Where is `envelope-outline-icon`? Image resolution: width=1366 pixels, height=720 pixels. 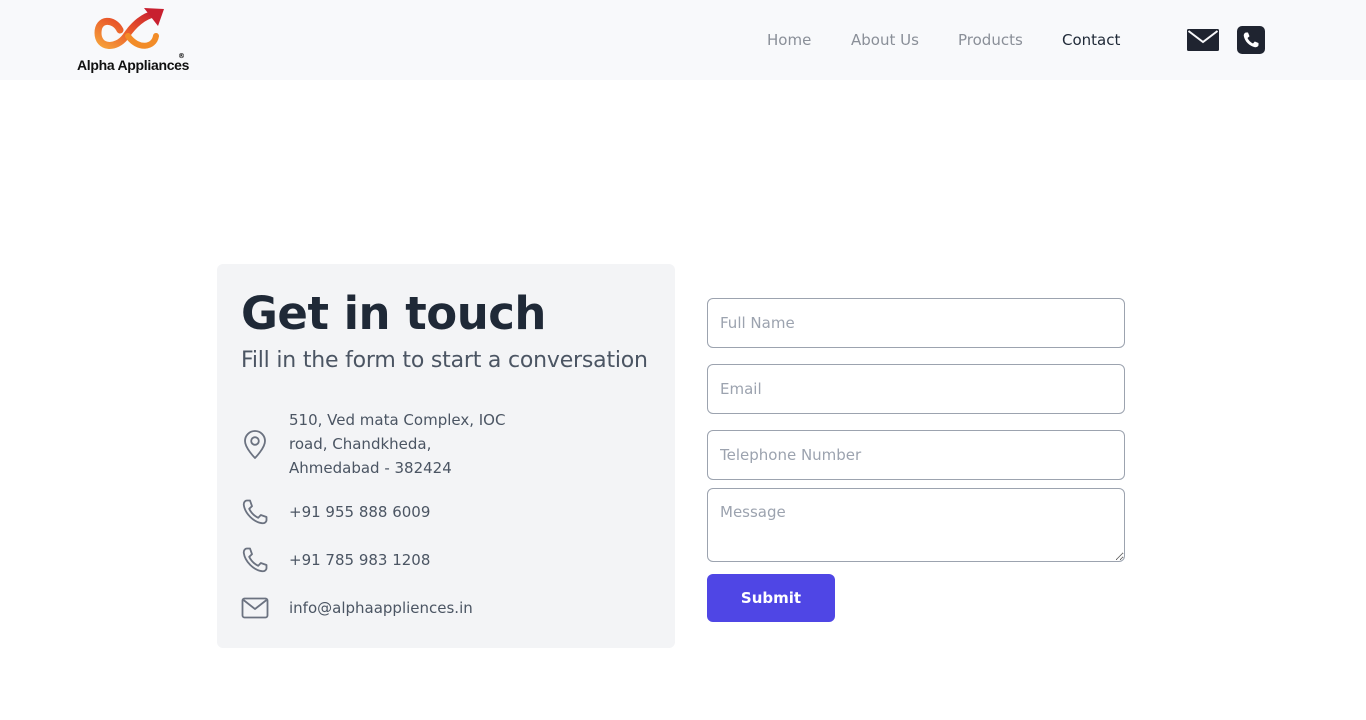
envelope-outline-icon is located at coordinates (255, 608).